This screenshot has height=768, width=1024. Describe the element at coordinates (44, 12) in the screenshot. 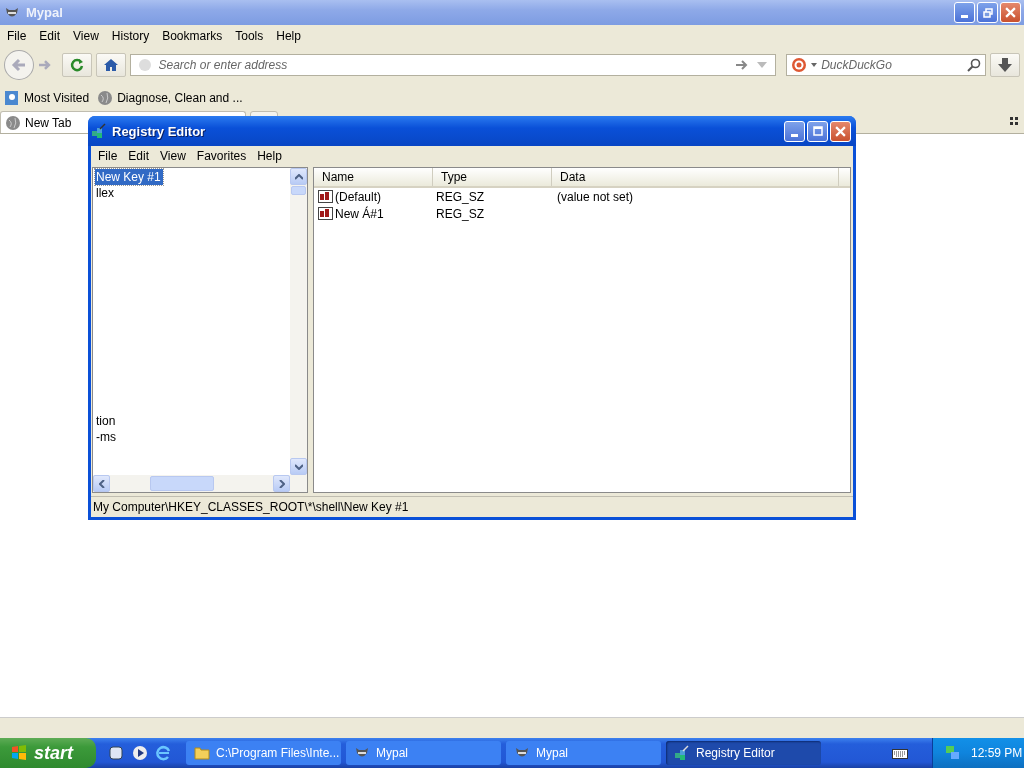

I see `window-title: Mypal` at that location.